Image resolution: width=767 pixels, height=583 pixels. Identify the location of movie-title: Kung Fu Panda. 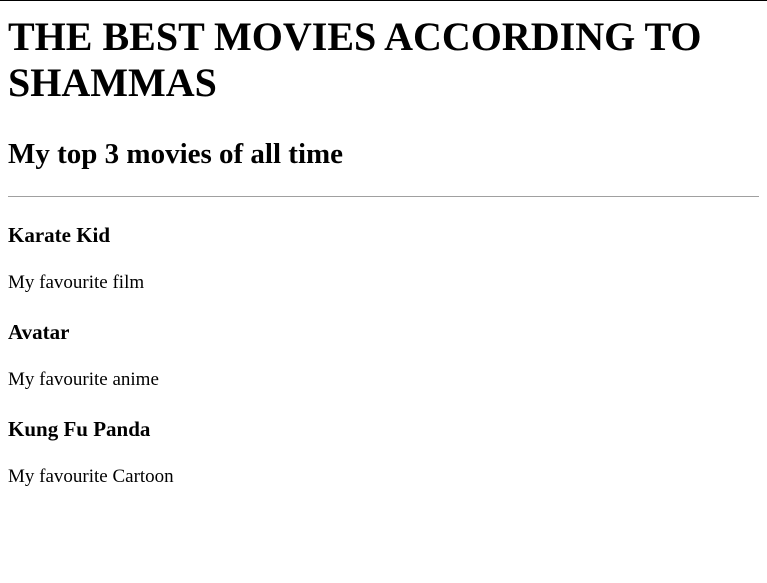
(79, 429).